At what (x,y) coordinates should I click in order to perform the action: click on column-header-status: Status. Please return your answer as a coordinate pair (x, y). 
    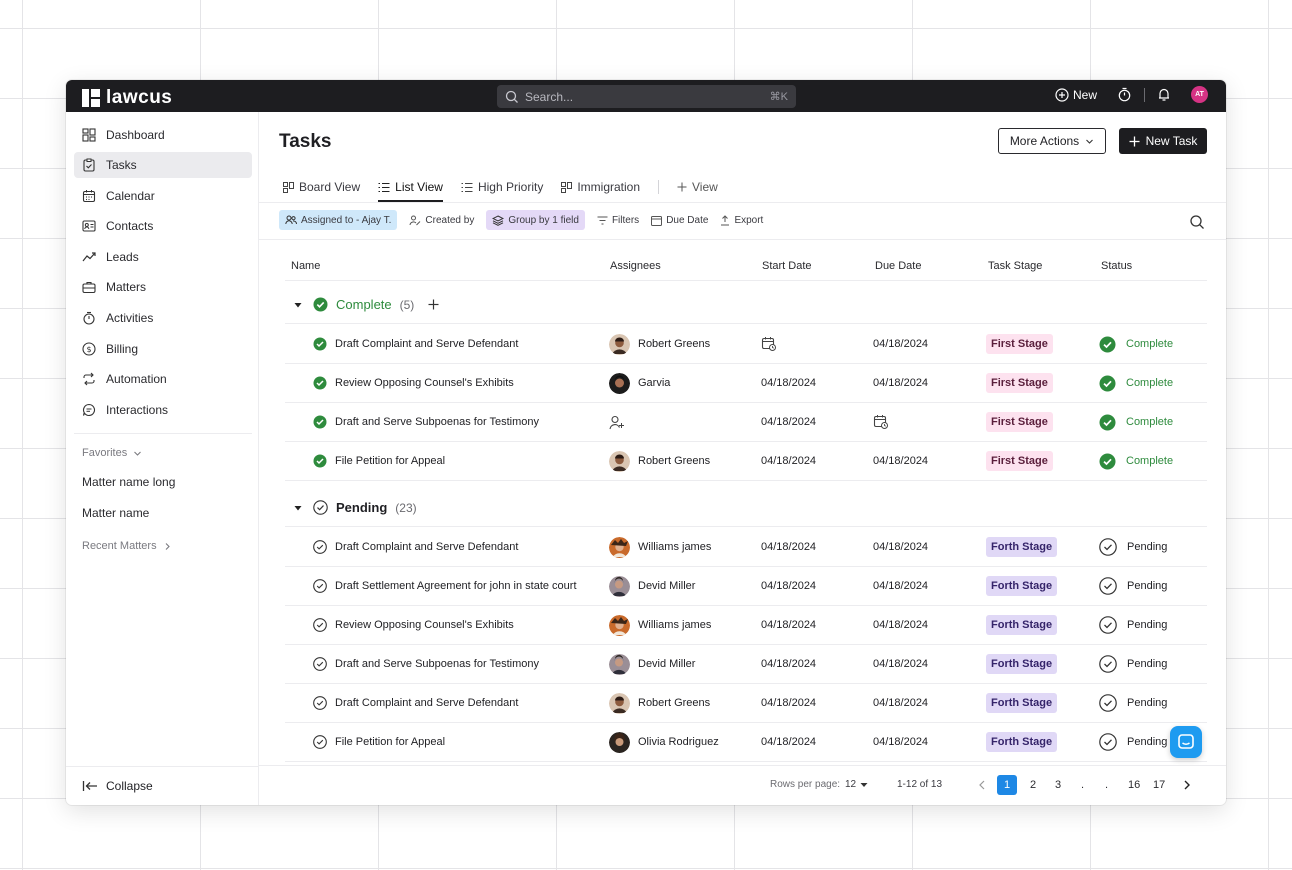
    Looking at the image, I should click on (1116, 266).